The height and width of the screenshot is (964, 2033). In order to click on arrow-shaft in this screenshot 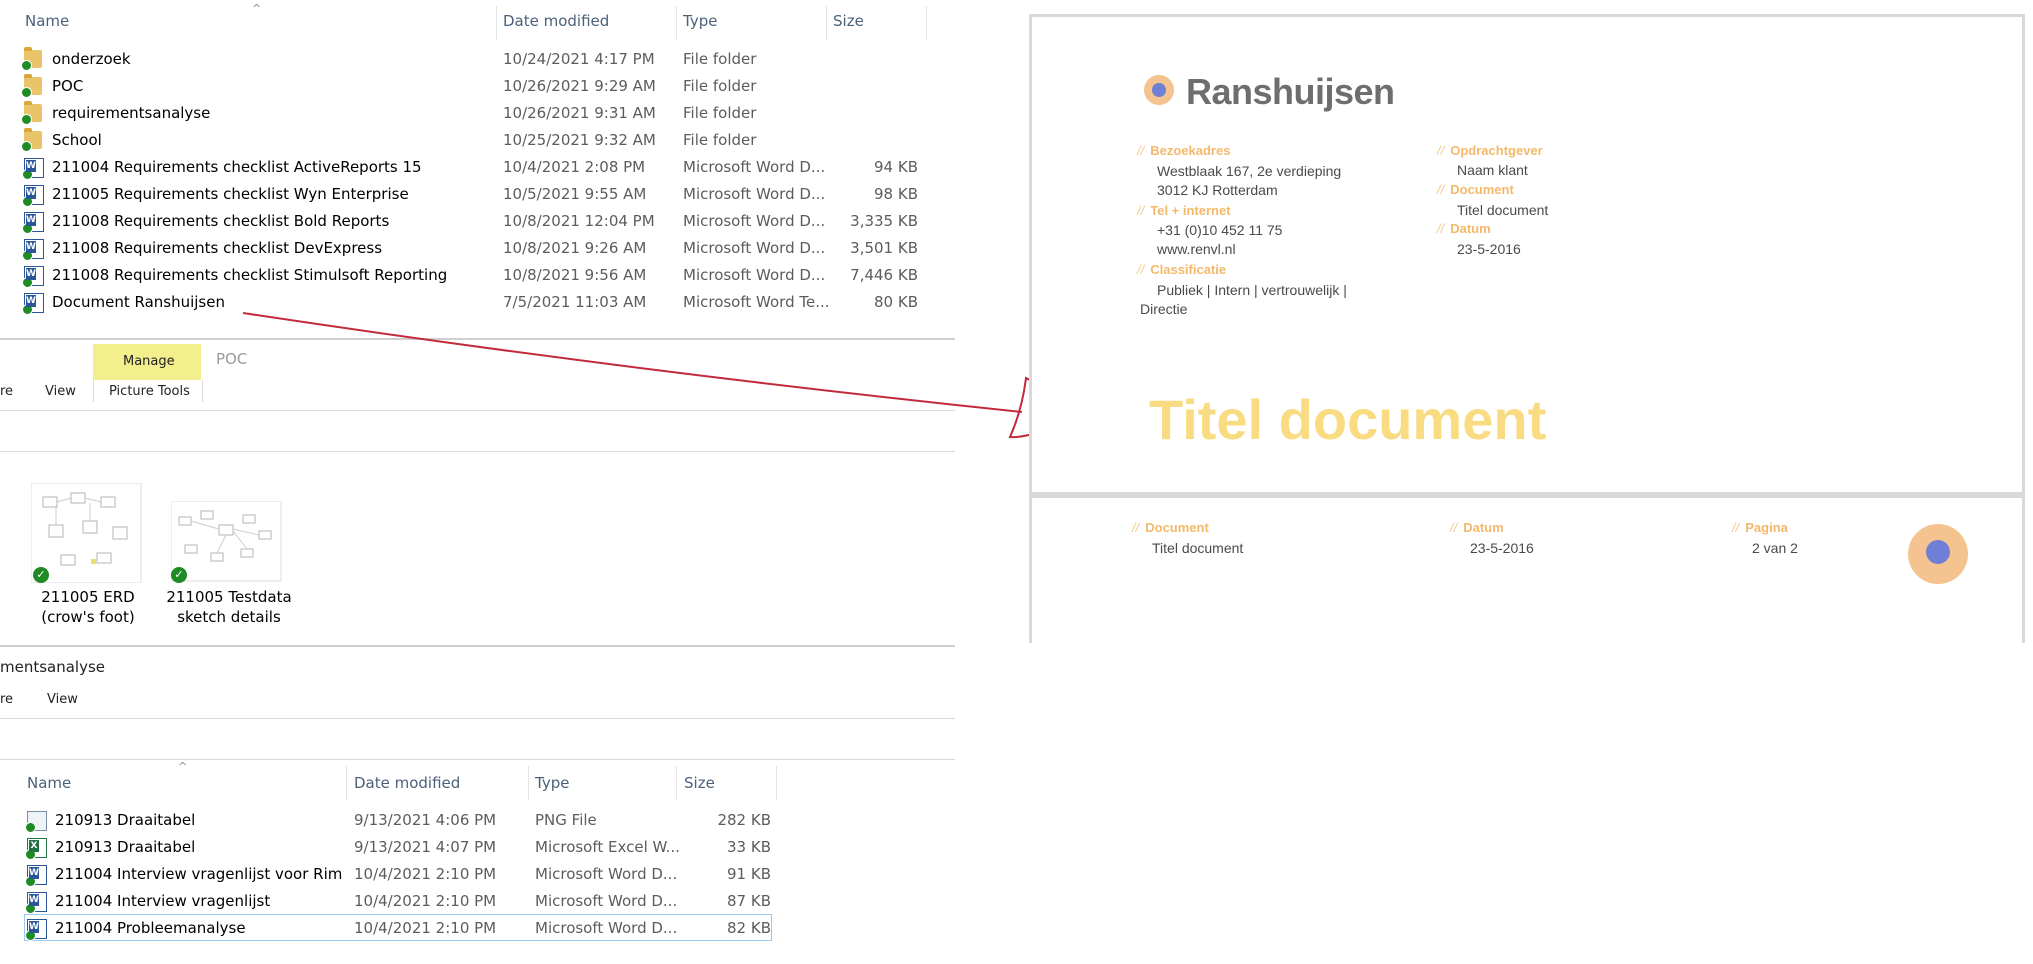, I will do `click(632, 362)`.